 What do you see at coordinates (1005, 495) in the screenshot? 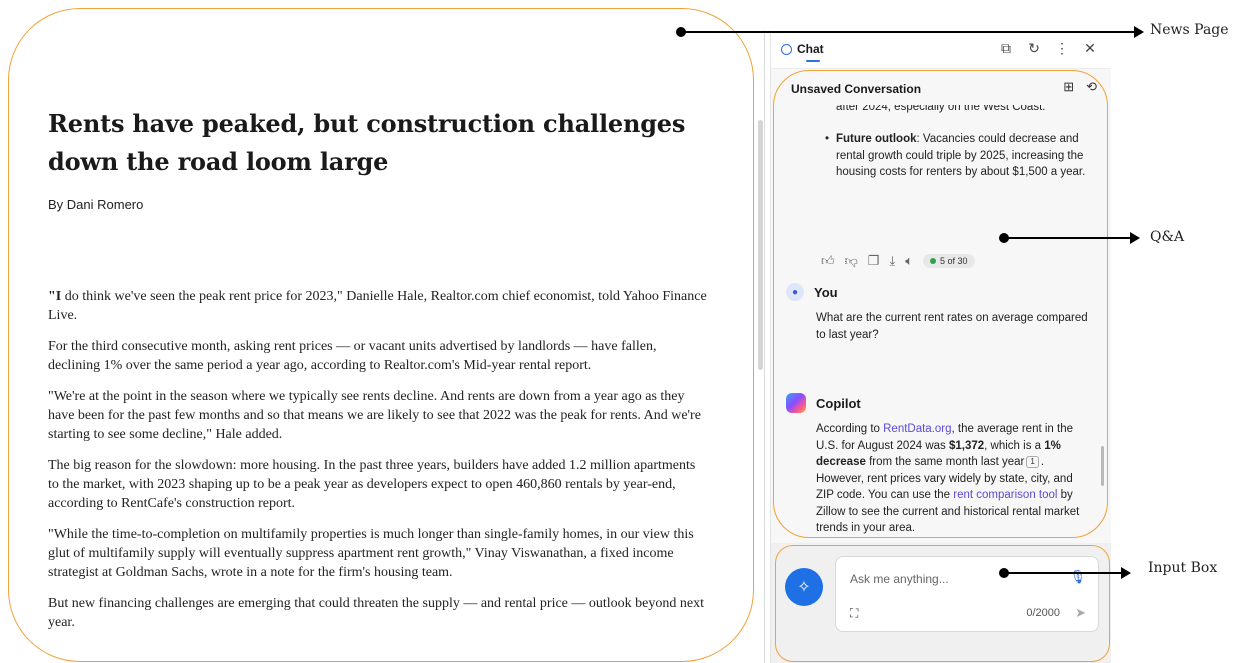
I see `rent-comparison-link: rent comparison tool` at bounding box center [1005, 495].